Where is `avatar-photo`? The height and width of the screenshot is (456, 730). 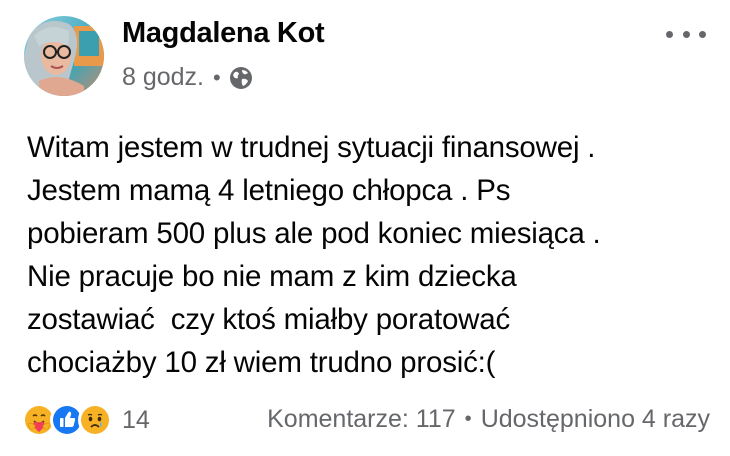 avatar-photo is located at coordinates (64, 56).